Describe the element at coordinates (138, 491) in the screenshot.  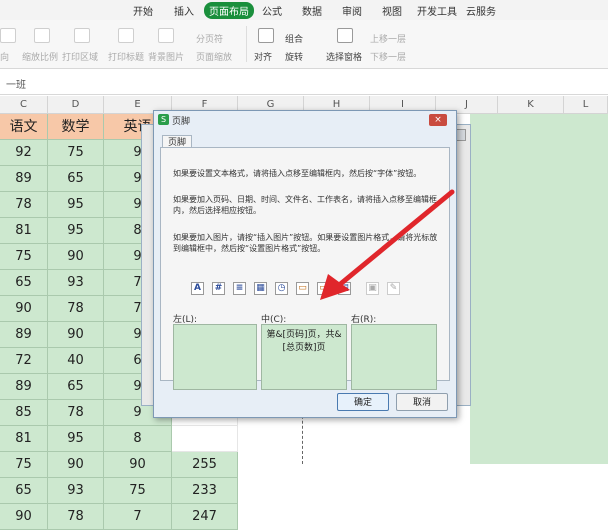
I see `cell-english: 75` at that location.